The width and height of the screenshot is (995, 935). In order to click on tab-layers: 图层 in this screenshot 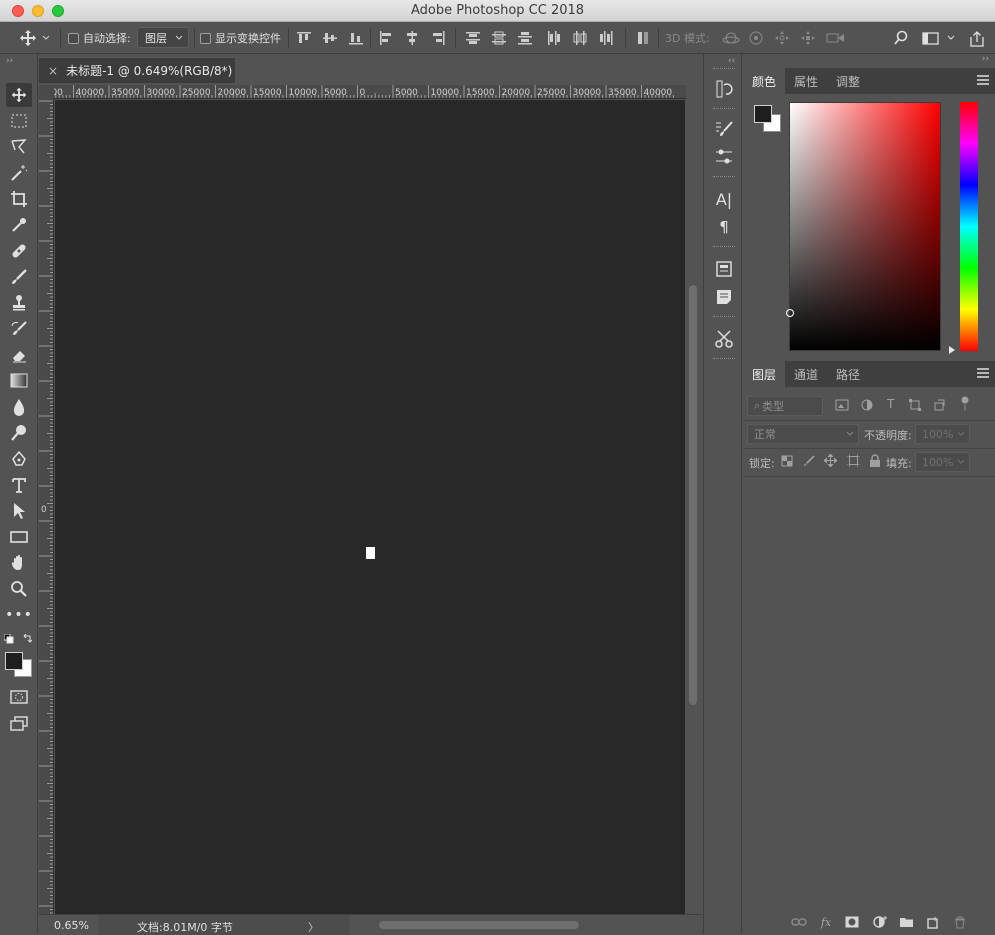, I will do `click(764, 374)`.